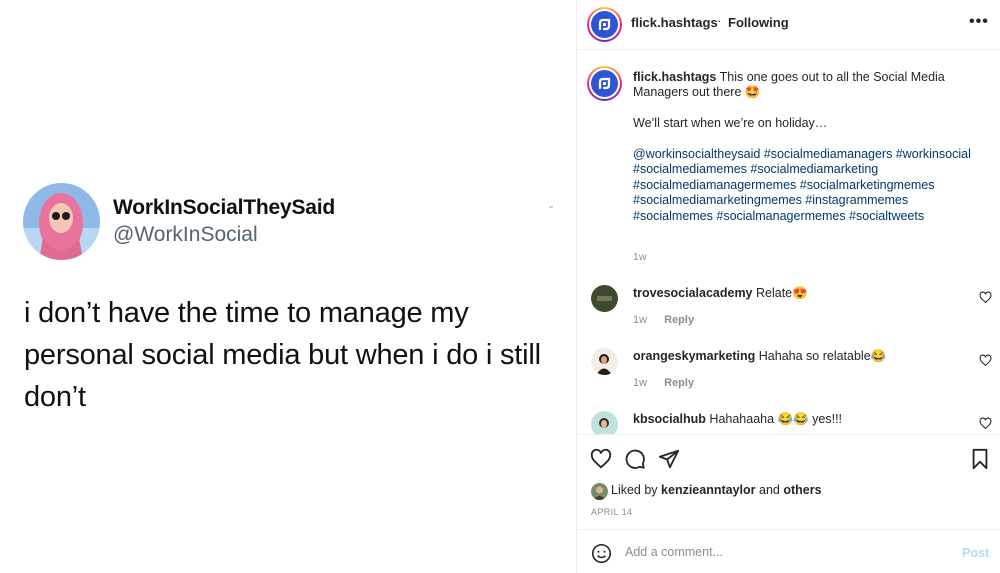 The height and width of the screenshot is (573, 1000). I want to click on comment-body: Hahaha so relatable😂, so click(822, 356).